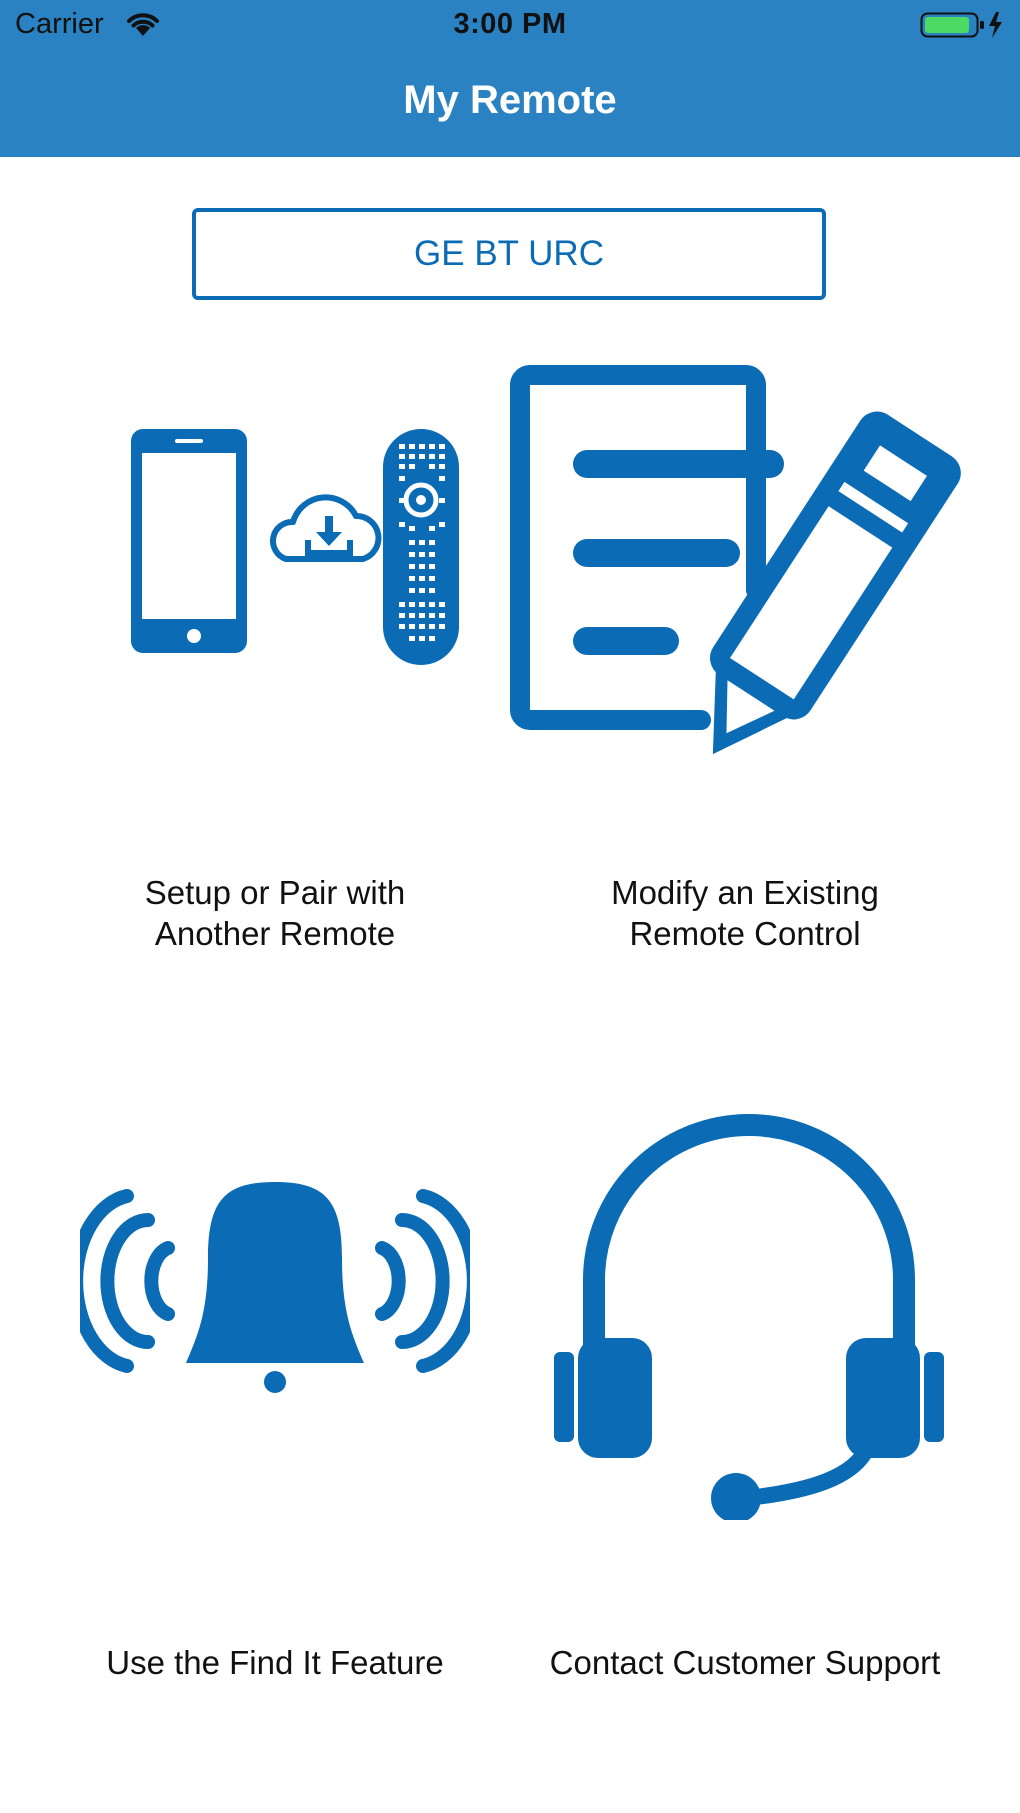  Describe the element at coordinates (745, 1662) in the screenshot. I see `contact-support-label: Contact Customer Support` at that location.